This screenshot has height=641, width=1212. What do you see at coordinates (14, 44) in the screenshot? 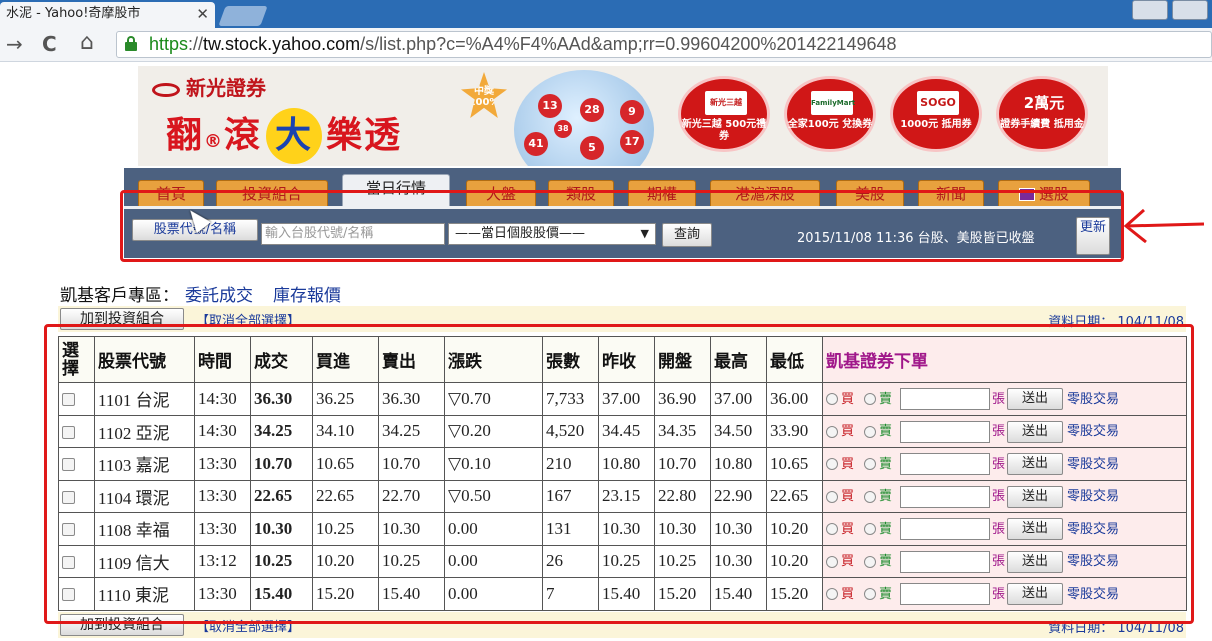
I see `forward-icon: →` at bounding box center [14, 44].